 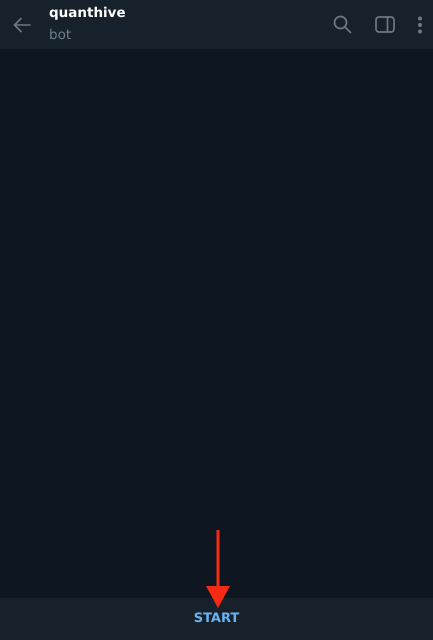 What do you see at coordinates (342, 24) in the screenshot?
I see `search-icon` at bounding box center [342, 24].